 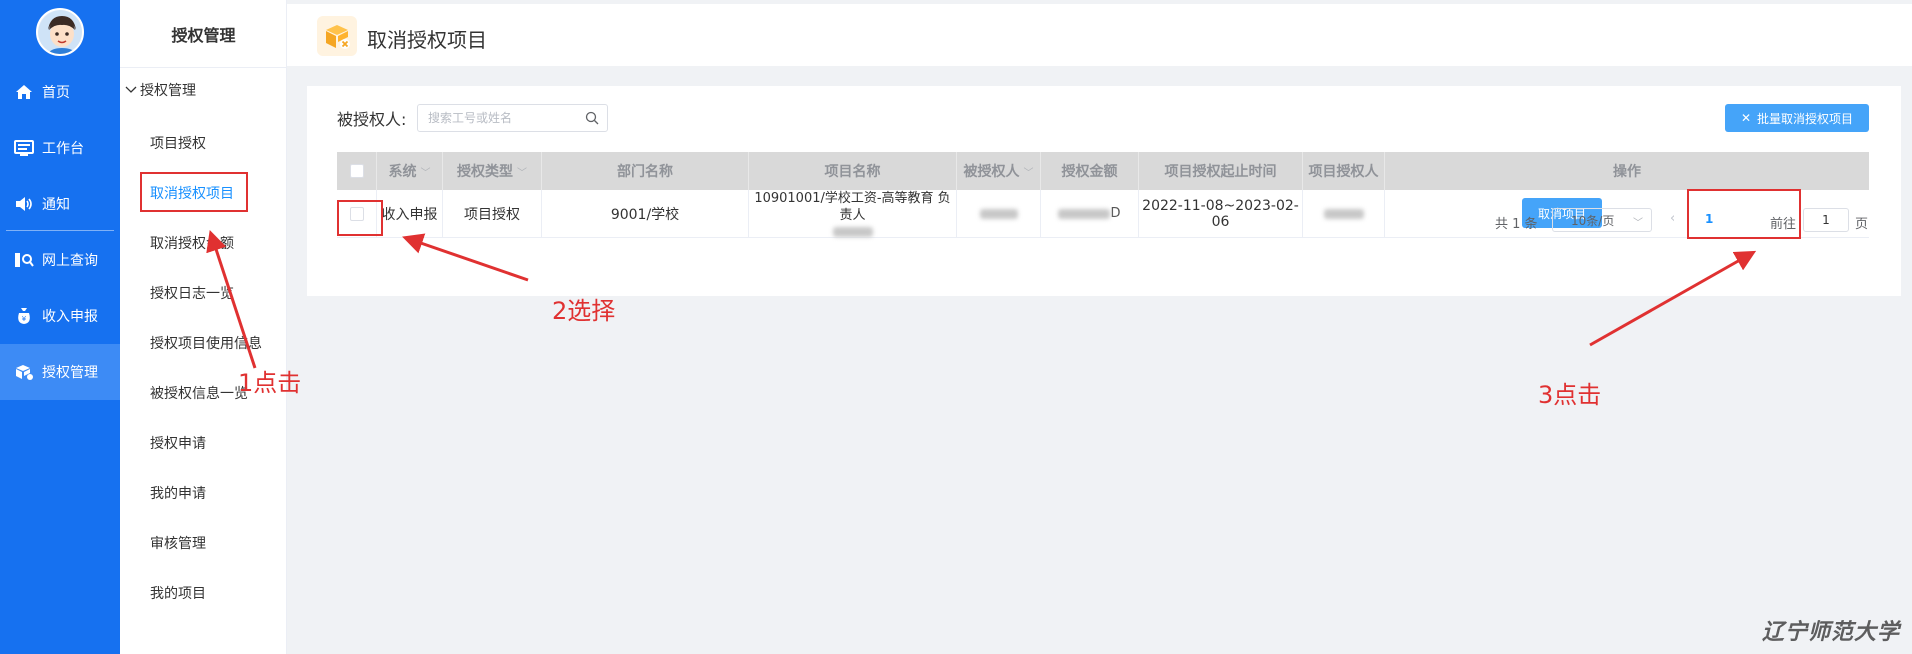 I want to click on search-field, so click(x=512, y=118).